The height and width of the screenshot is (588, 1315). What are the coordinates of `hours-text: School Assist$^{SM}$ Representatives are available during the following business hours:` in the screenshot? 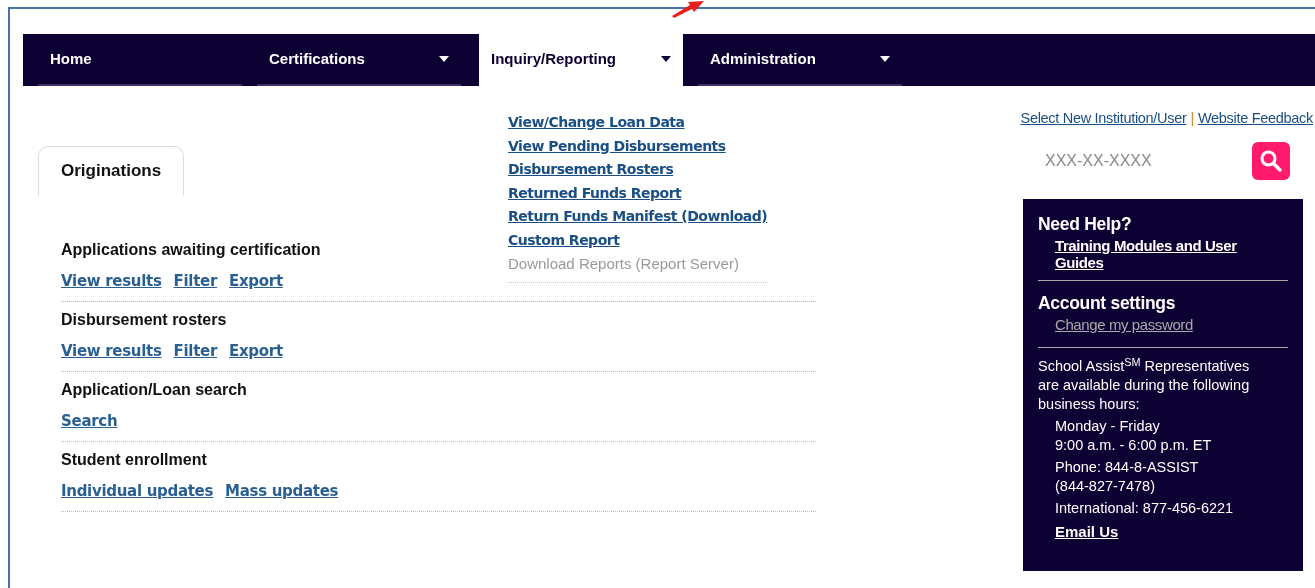 It's located at (1144, 386).